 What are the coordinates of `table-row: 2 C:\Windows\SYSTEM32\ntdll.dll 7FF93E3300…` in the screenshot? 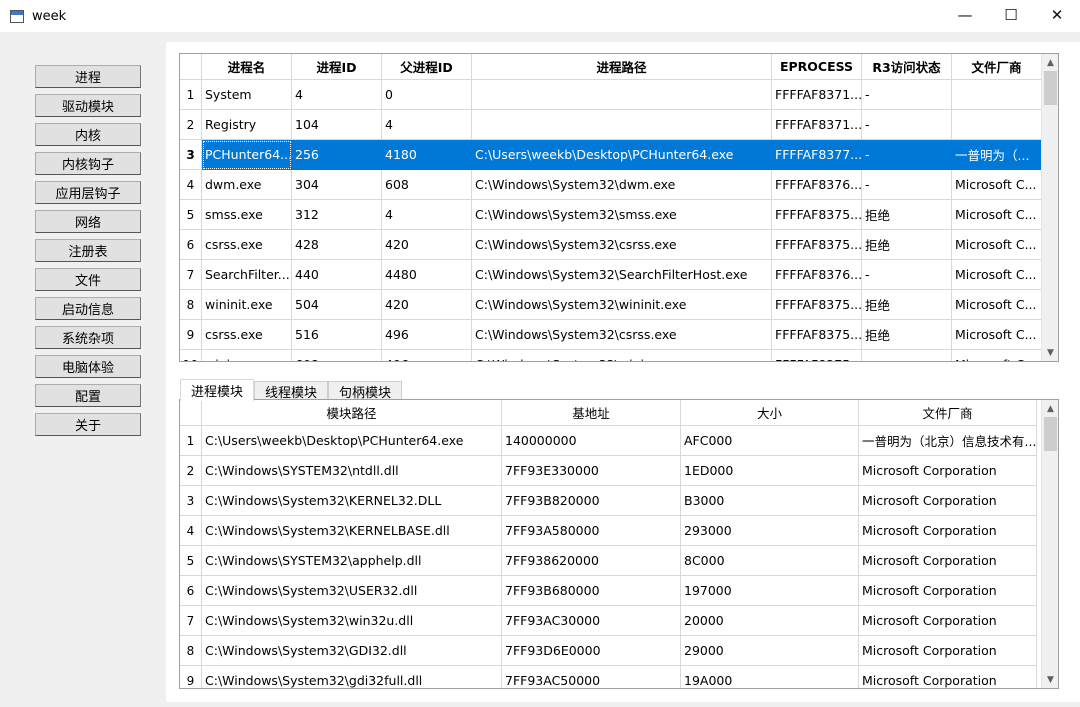 It's located at (608, 471).